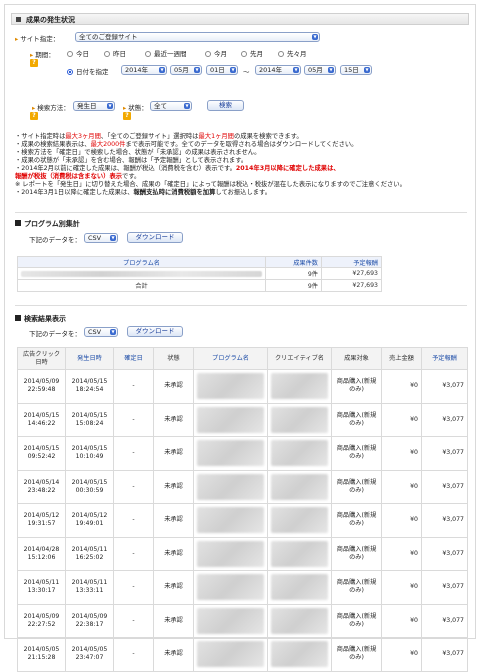  Describe the element at coordinates (320, 70) in the screenshot. I see `to-month-select: 05月 ▼` at that location.